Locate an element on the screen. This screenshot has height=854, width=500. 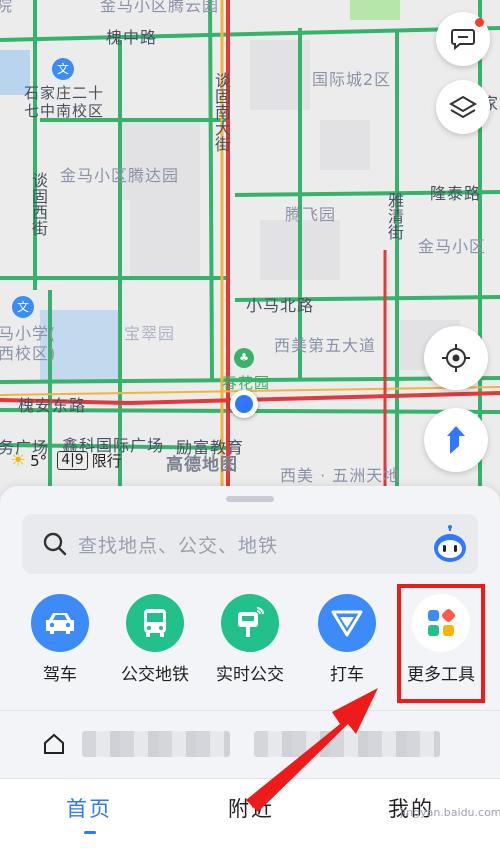
notification-dot is located at coordinates (479, 22).